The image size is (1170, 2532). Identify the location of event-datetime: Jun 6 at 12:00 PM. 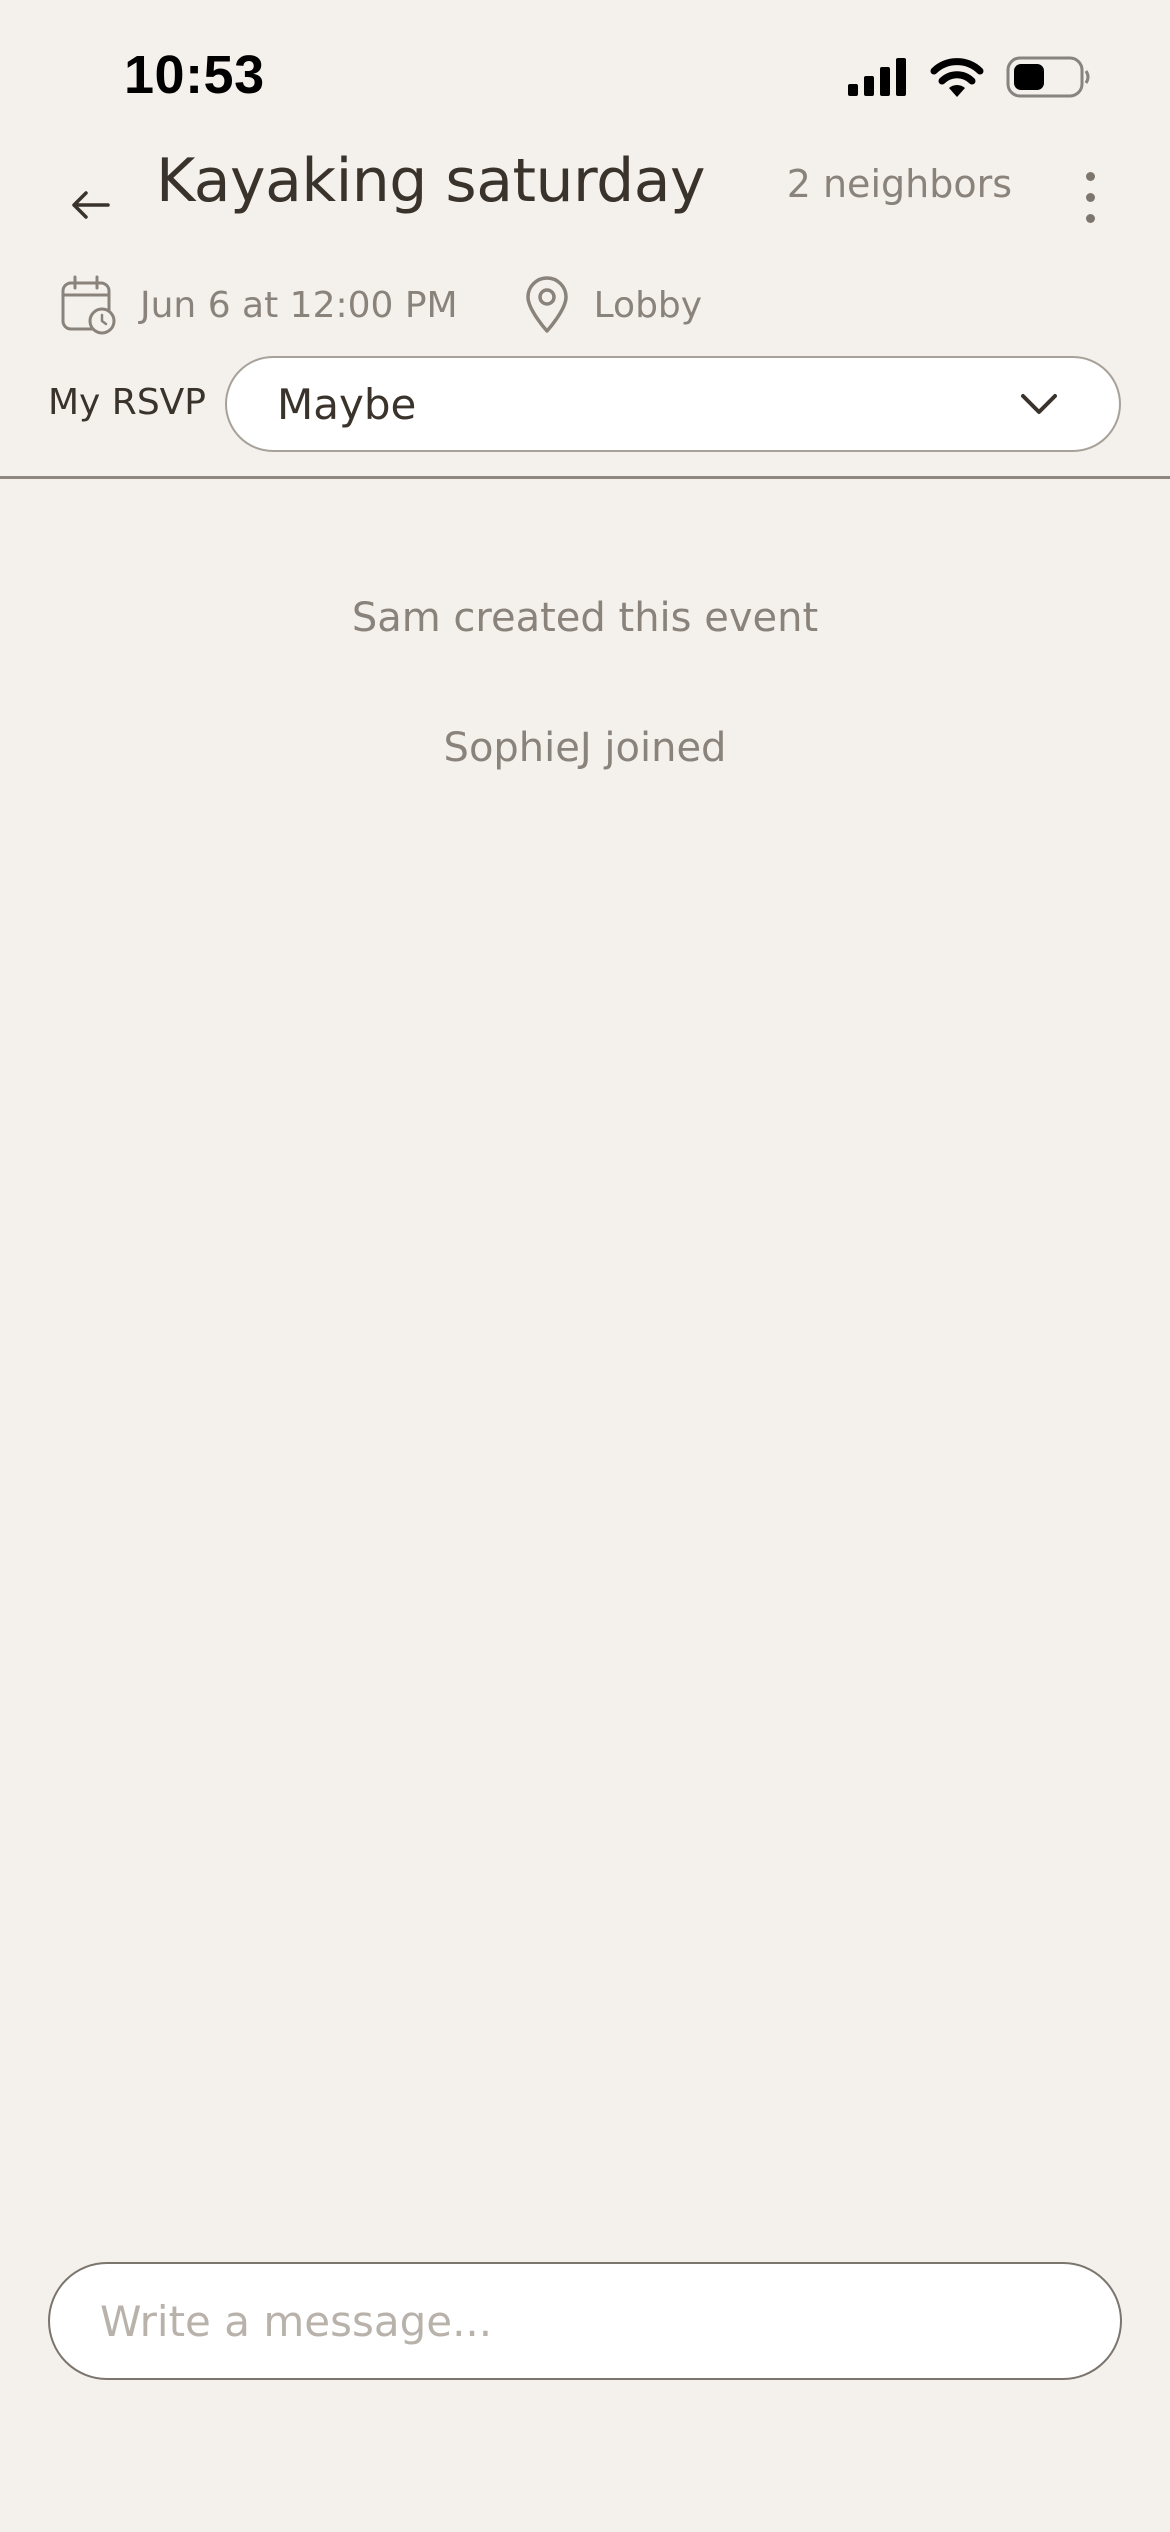
(259, 305).